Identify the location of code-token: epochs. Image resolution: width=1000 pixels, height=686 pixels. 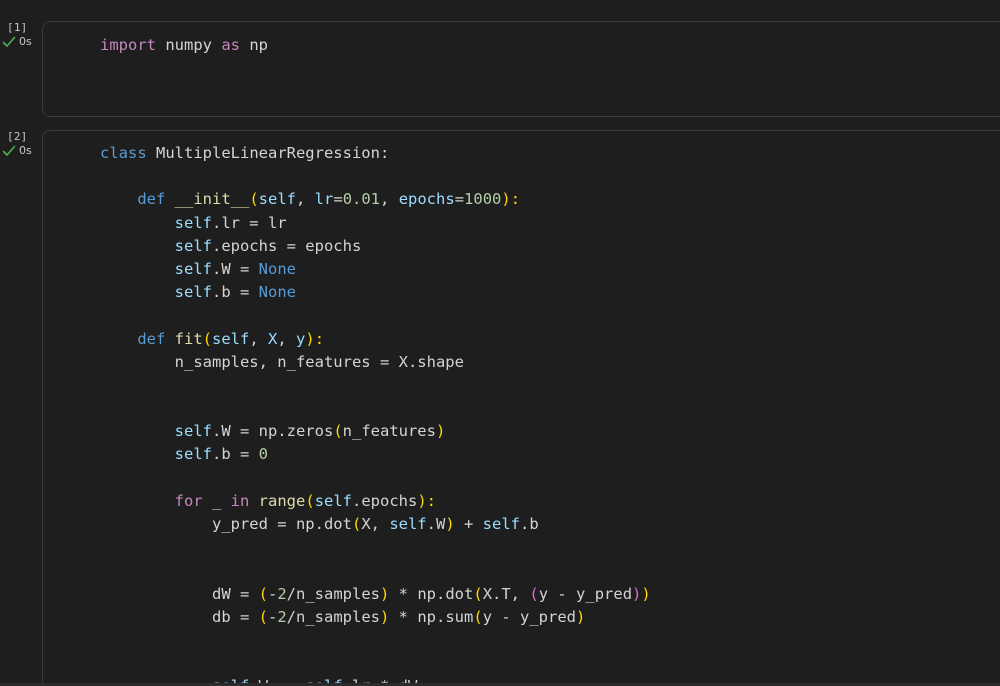
(426, 199).